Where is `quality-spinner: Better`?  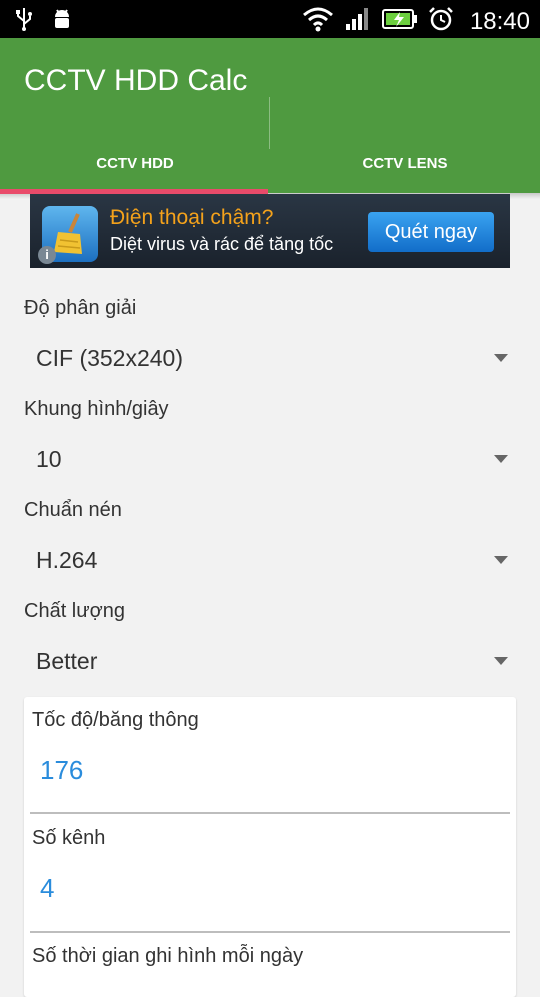 quality-spinner: Better is located at coordinates (270, 662).